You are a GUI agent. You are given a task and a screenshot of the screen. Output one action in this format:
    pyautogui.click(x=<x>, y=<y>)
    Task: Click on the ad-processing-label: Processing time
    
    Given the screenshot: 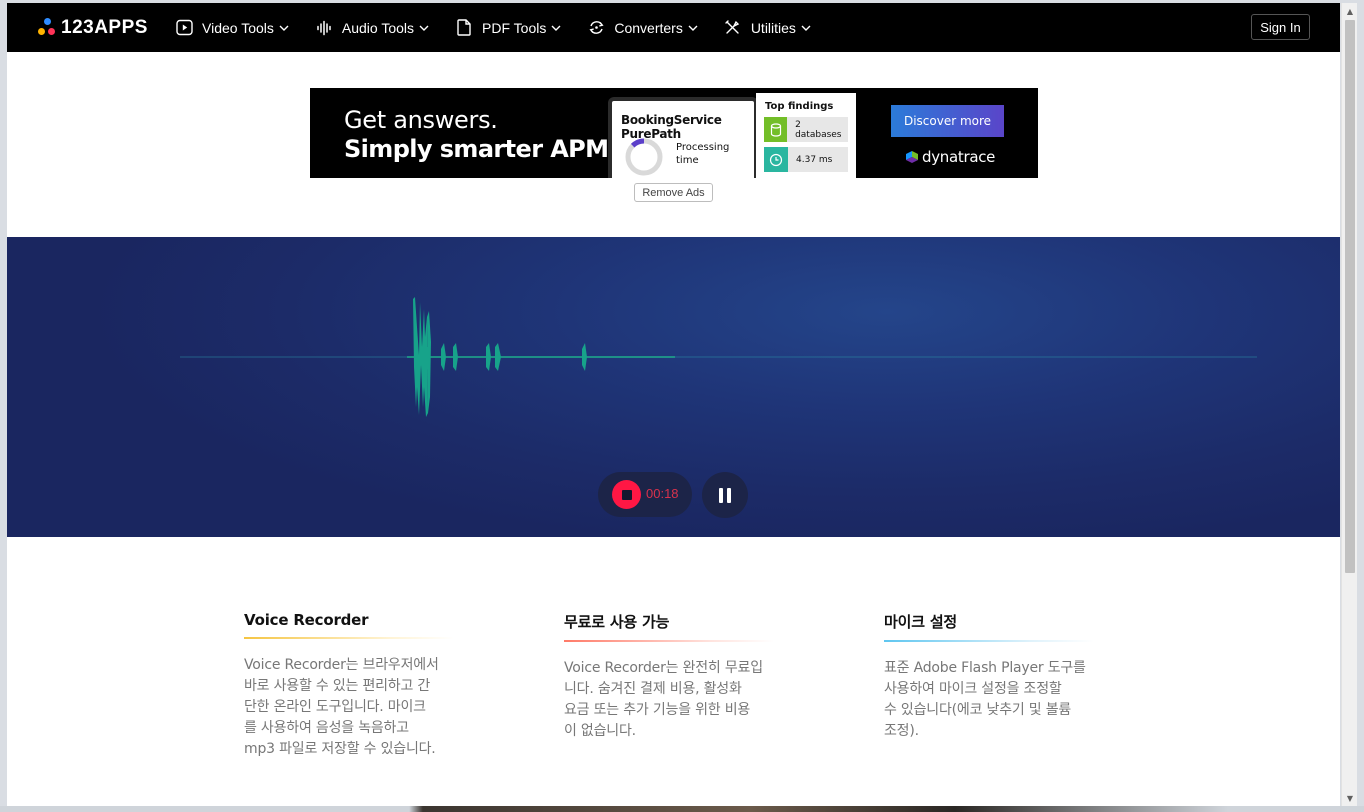 What is the action you would take?
    pyautogui.click(x=703, y=154)
    